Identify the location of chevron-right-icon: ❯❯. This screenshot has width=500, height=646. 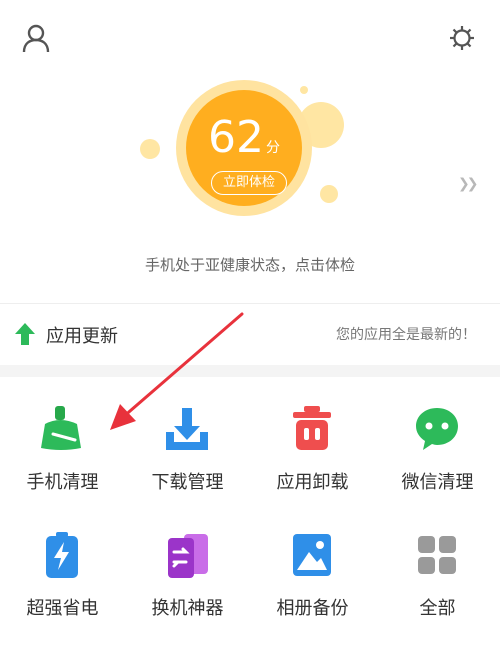
(468, 184).